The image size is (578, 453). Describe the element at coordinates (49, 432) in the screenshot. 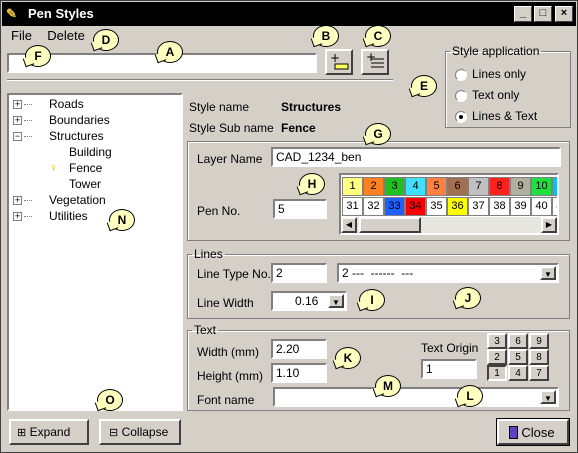

I see `expand-button: ⊞ Expand` at that location.